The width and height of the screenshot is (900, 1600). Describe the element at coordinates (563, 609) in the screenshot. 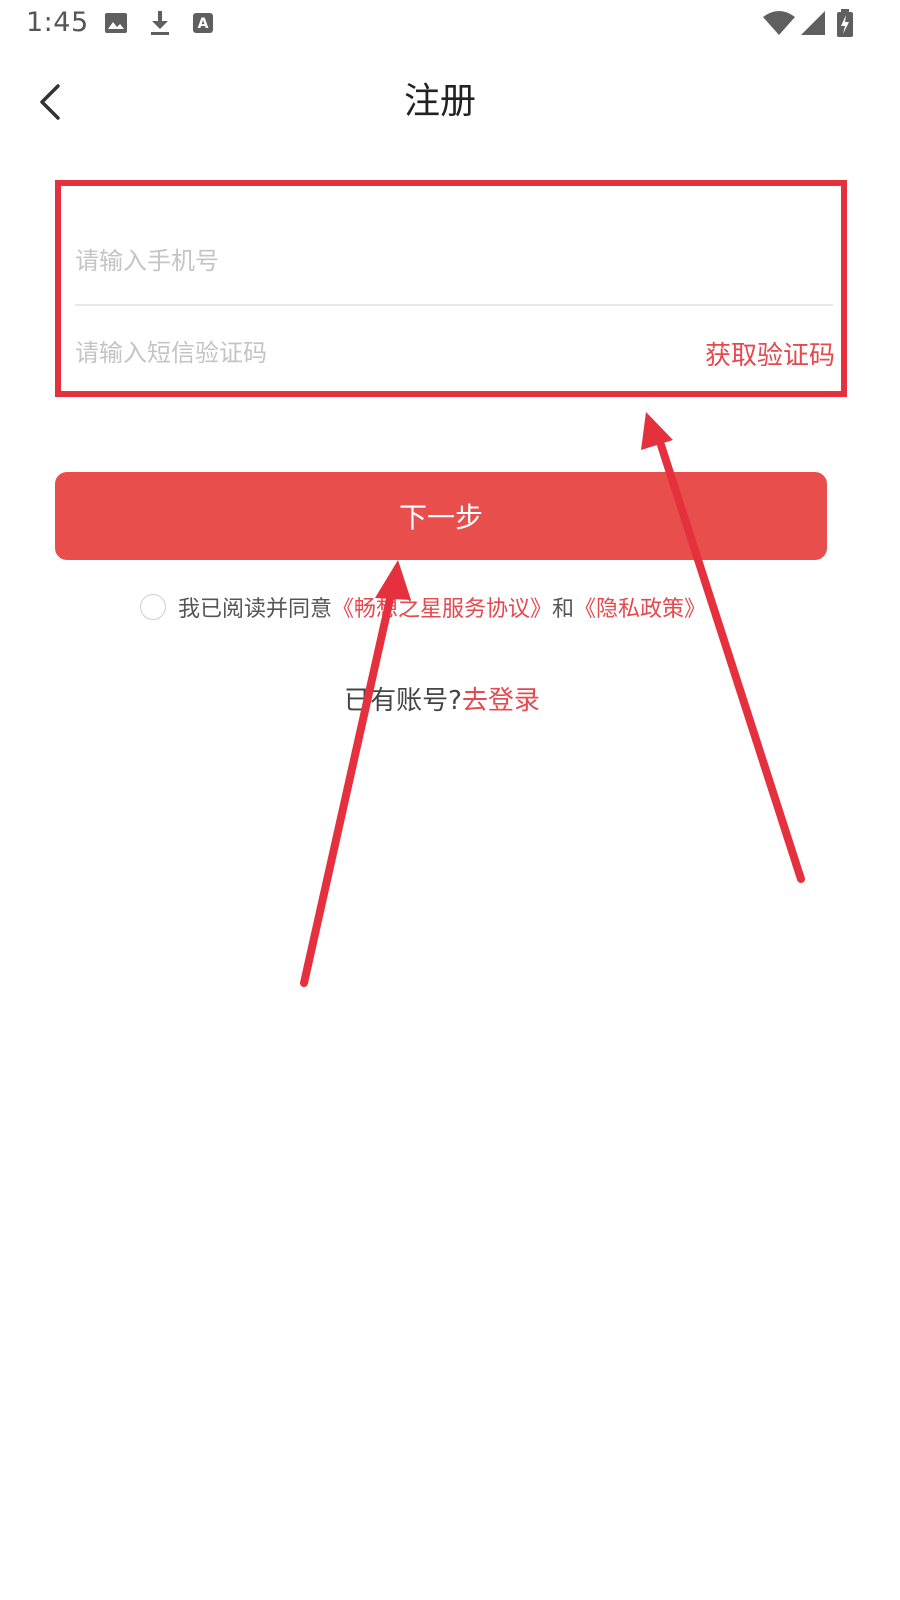

I see `agreement-conjunction: 和` at that location.